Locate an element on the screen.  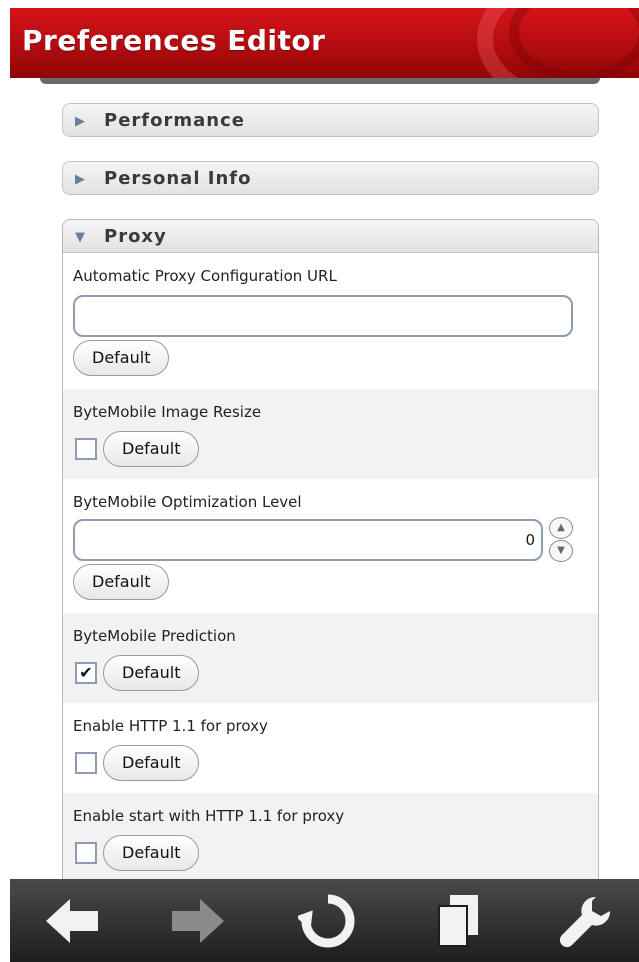
title-bar: Preferences Editor is located at coordinates (324, 43).